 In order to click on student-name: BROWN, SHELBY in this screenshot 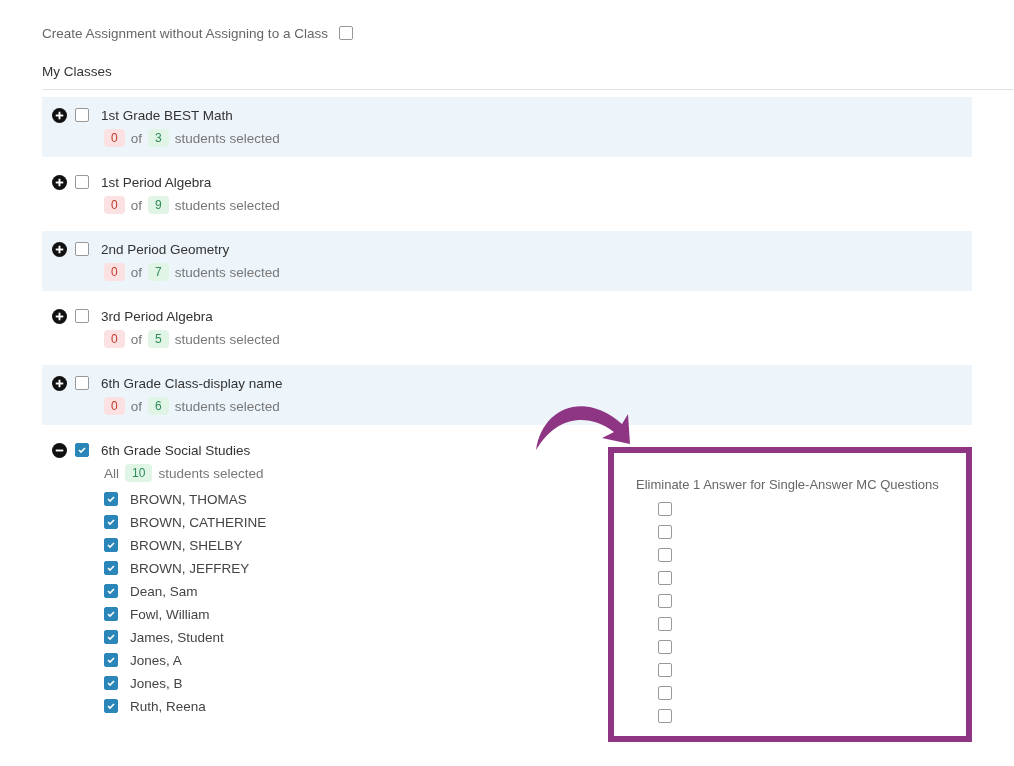, I will do `click(186, 545)`.